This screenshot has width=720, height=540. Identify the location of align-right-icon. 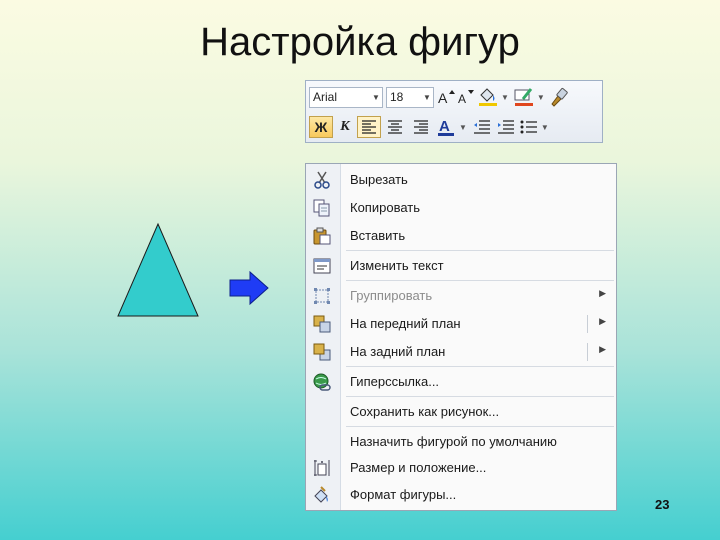
(421, 127).